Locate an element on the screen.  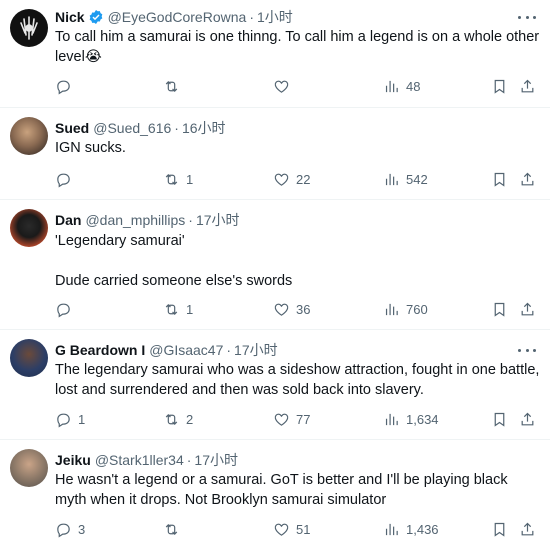
author-name: Dan is located at coordinates (68, 220).